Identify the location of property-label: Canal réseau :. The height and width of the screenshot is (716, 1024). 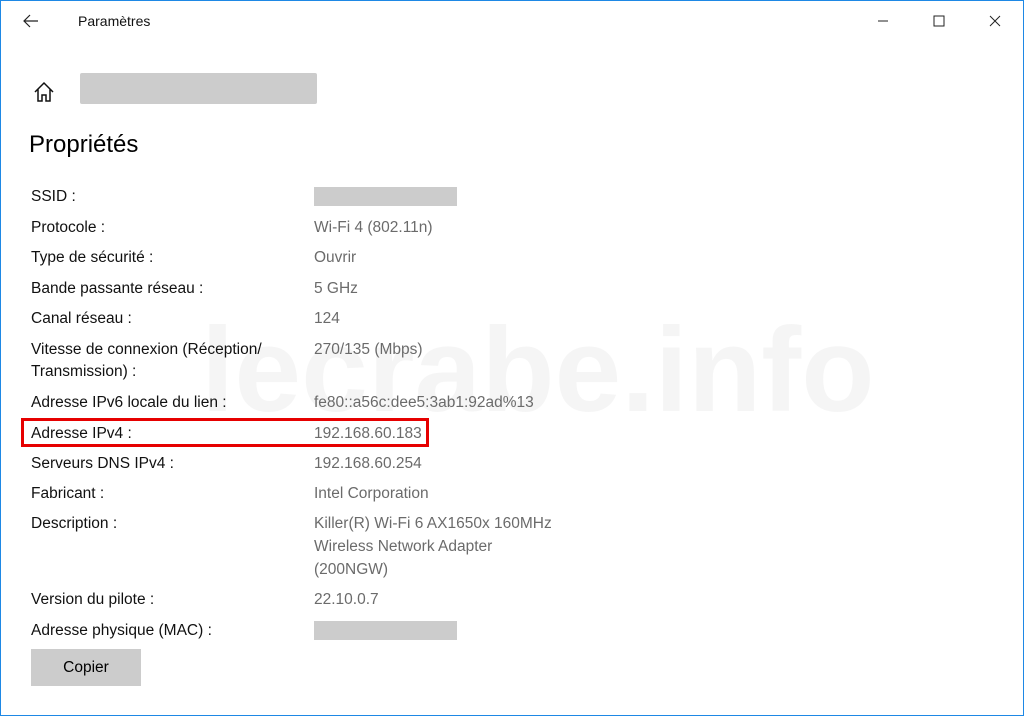
(81, 318).